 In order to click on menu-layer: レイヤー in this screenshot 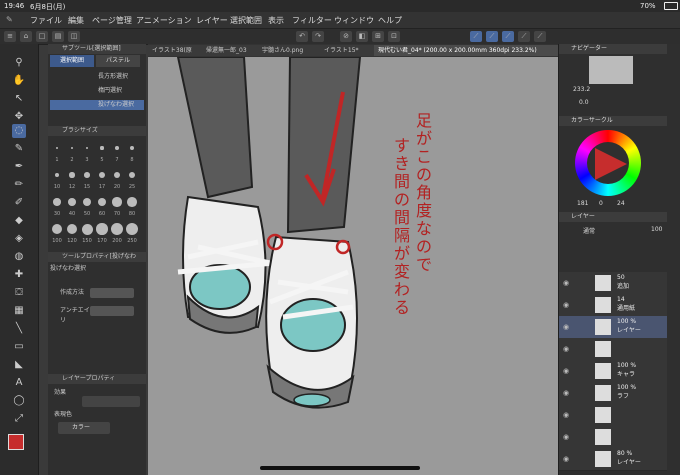, I will do `click(212, 20)`.